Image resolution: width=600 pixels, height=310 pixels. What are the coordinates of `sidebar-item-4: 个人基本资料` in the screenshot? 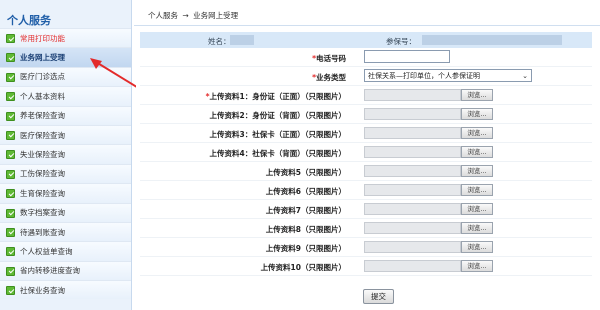 It's located at (65, 96).